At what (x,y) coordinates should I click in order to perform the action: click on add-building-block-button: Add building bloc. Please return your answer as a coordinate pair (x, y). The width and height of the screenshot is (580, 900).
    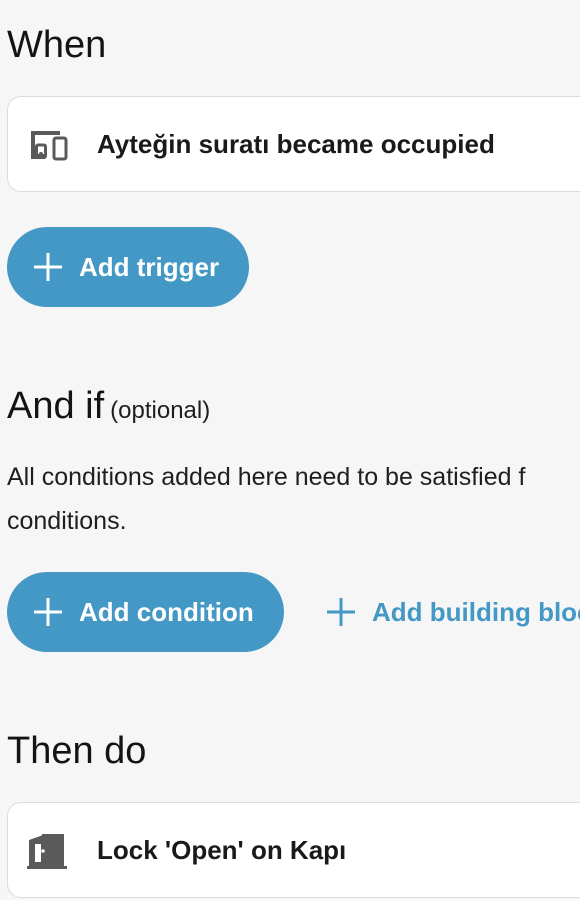
    Looking at the image, I should click on (453, 612).